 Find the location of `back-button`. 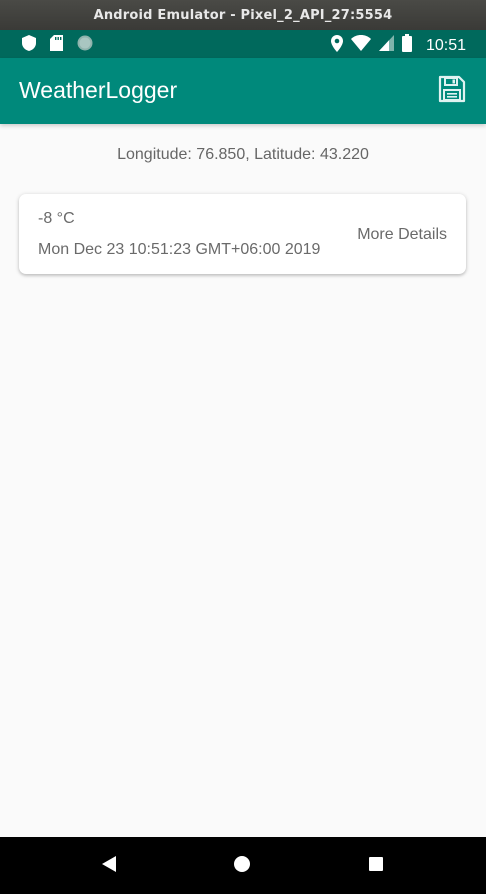

back-button is located at coordinates (109, 866).